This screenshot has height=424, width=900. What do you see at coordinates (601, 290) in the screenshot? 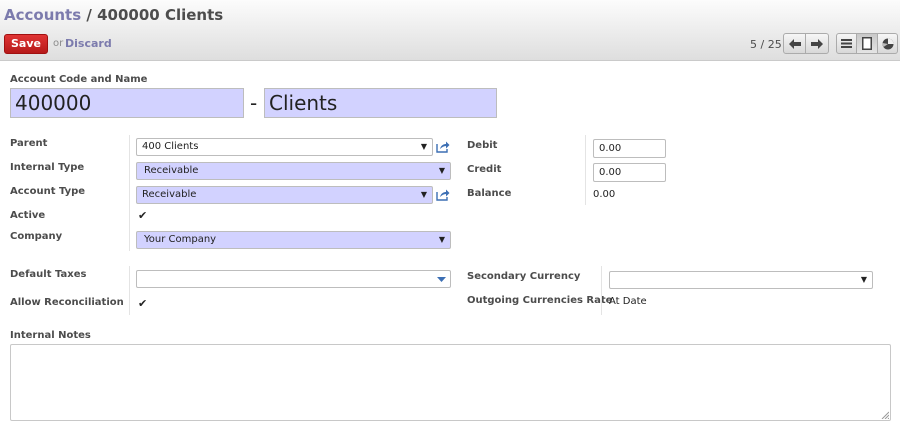
I see `lower-right-column-divider` at bounding box center [601, 290].